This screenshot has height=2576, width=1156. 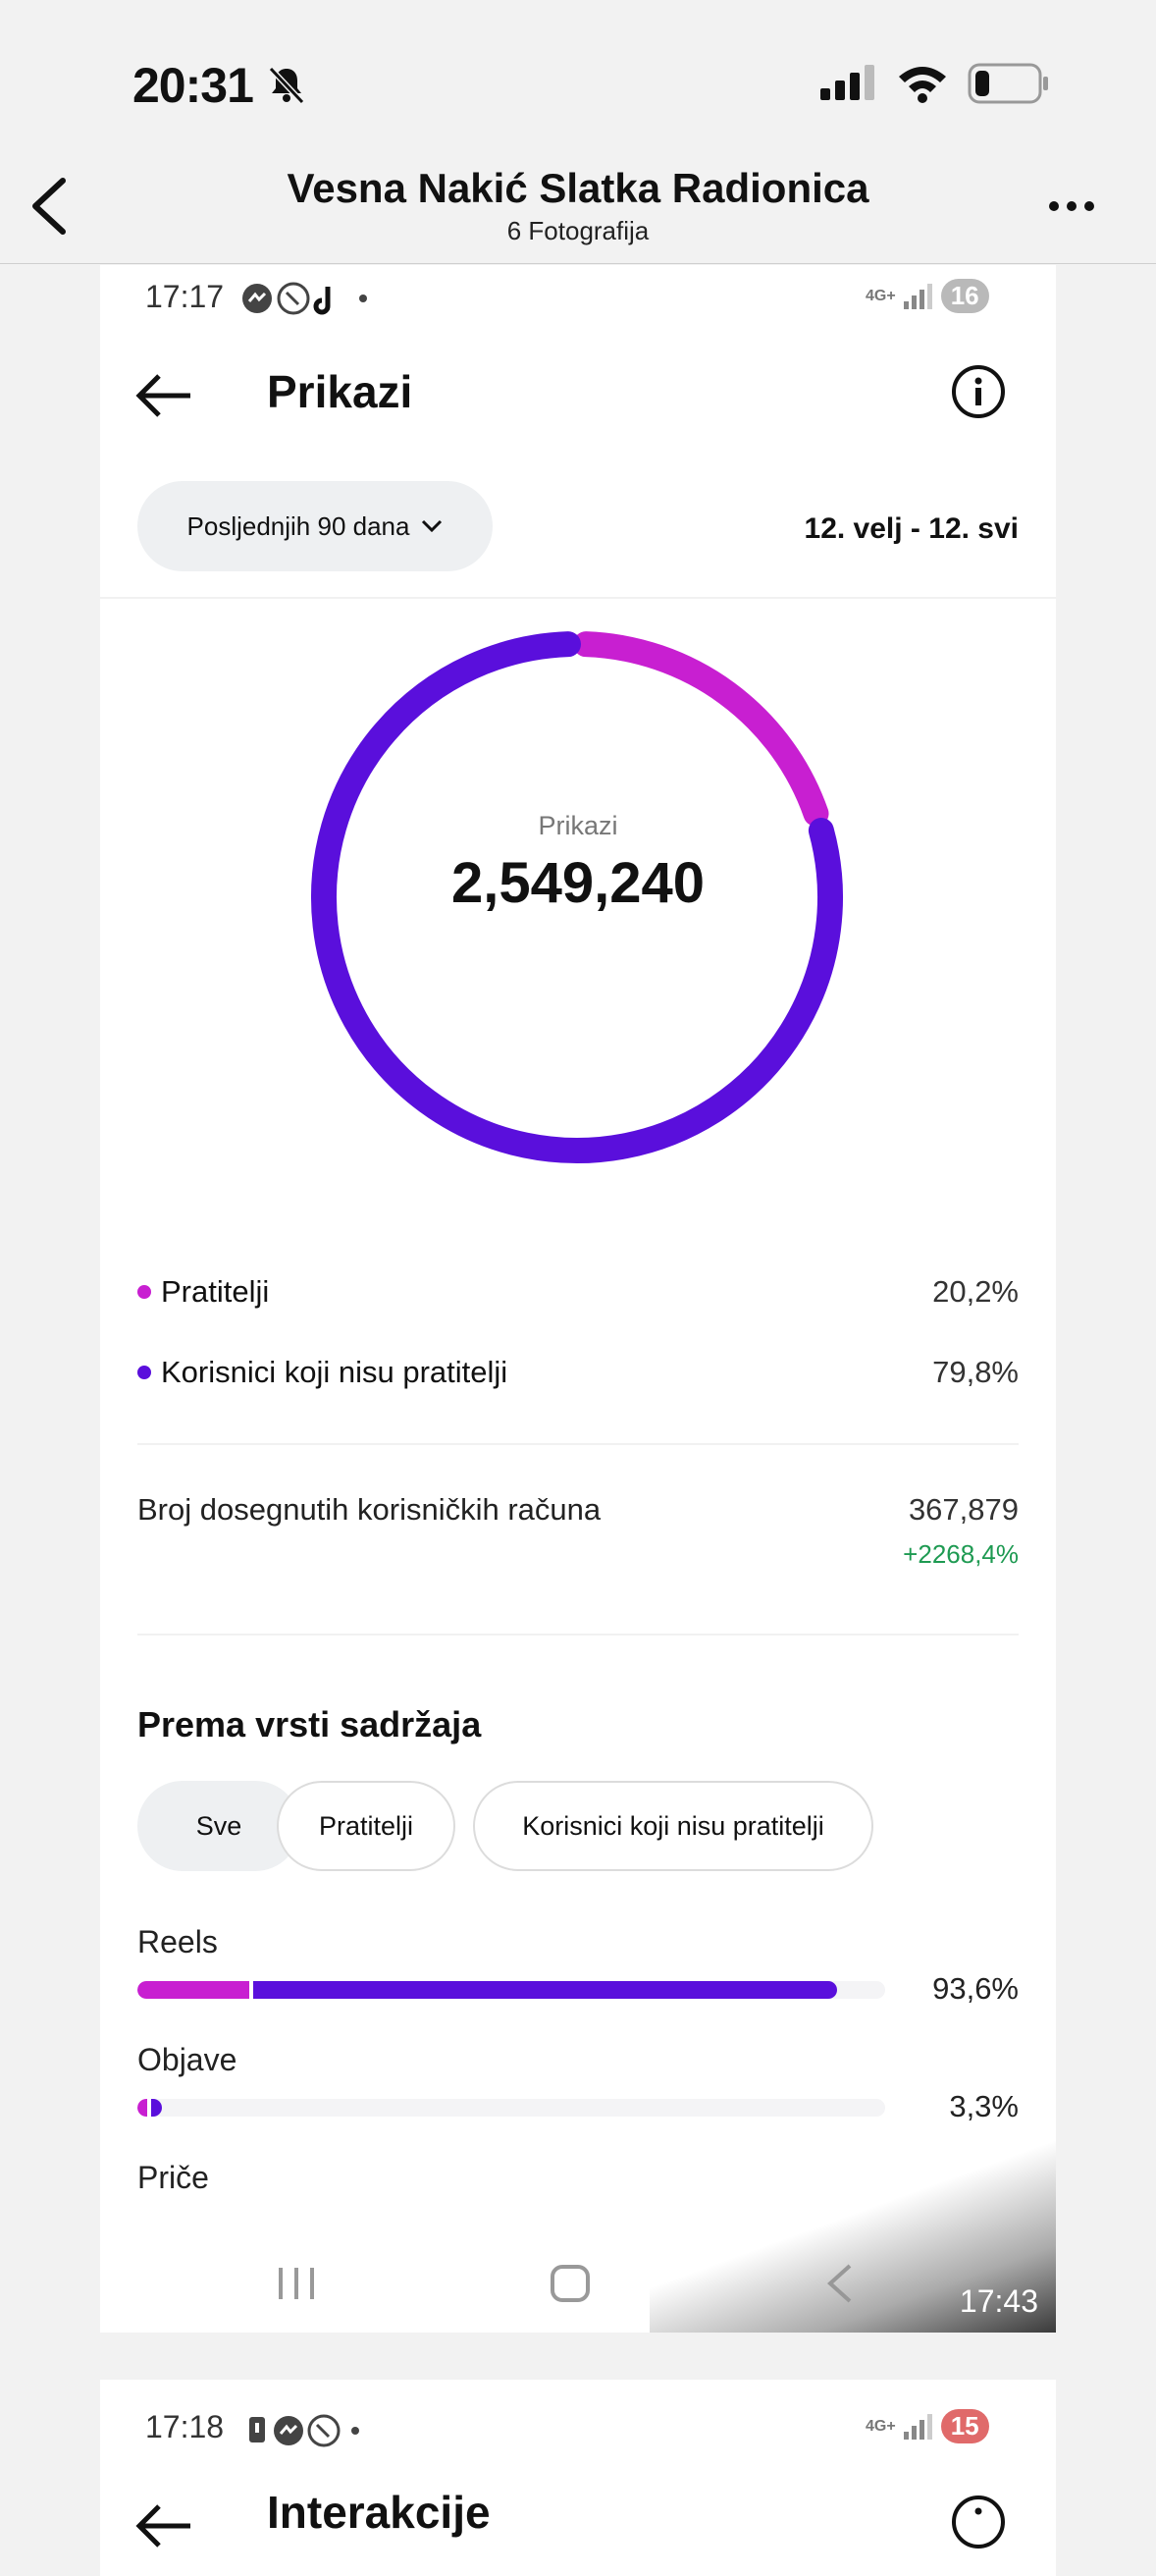 What do you see at coordinates (963, 1509) in the screenshot?
I see `reach-value: 367,879` at bounding box center [963, 1509].